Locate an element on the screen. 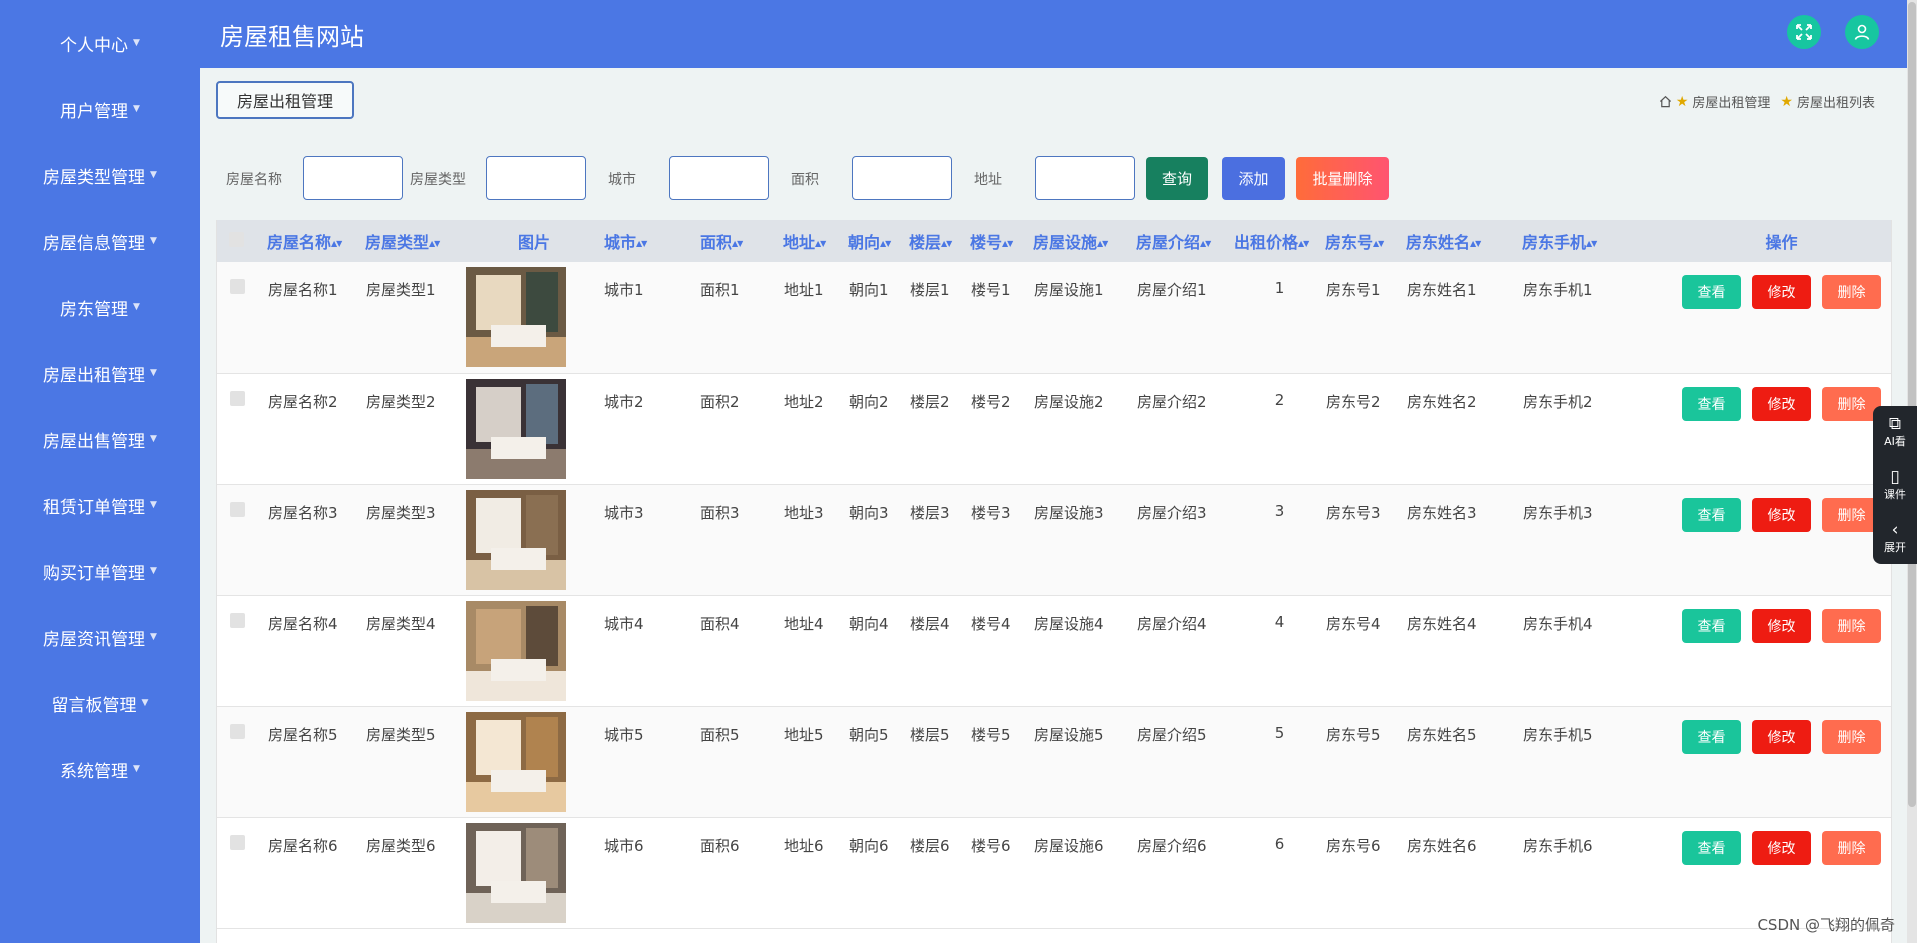 Image resolution: width=1917 pixels, height=943 pixels. col-header-address: 地址▲▼ is located at coordinates (815, 241).